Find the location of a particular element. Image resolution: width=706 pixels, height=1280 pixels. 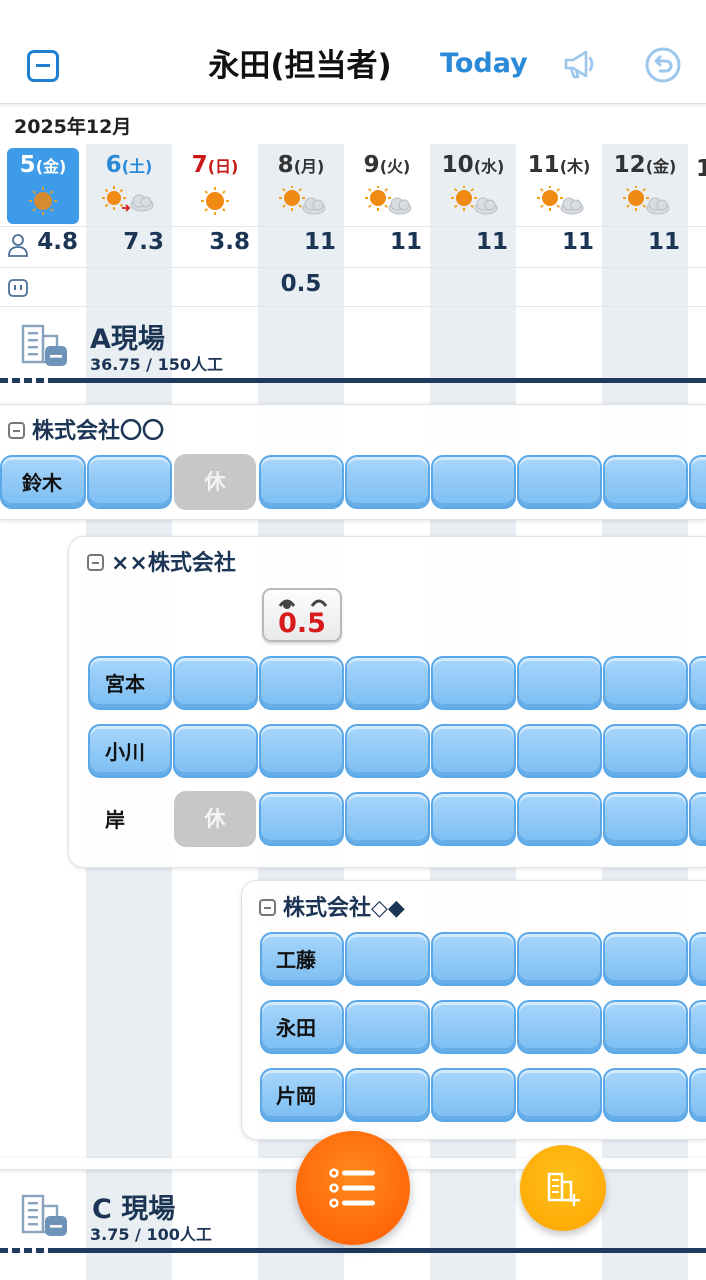

counter-value: 0.5 is located at coordinates (302, 623).